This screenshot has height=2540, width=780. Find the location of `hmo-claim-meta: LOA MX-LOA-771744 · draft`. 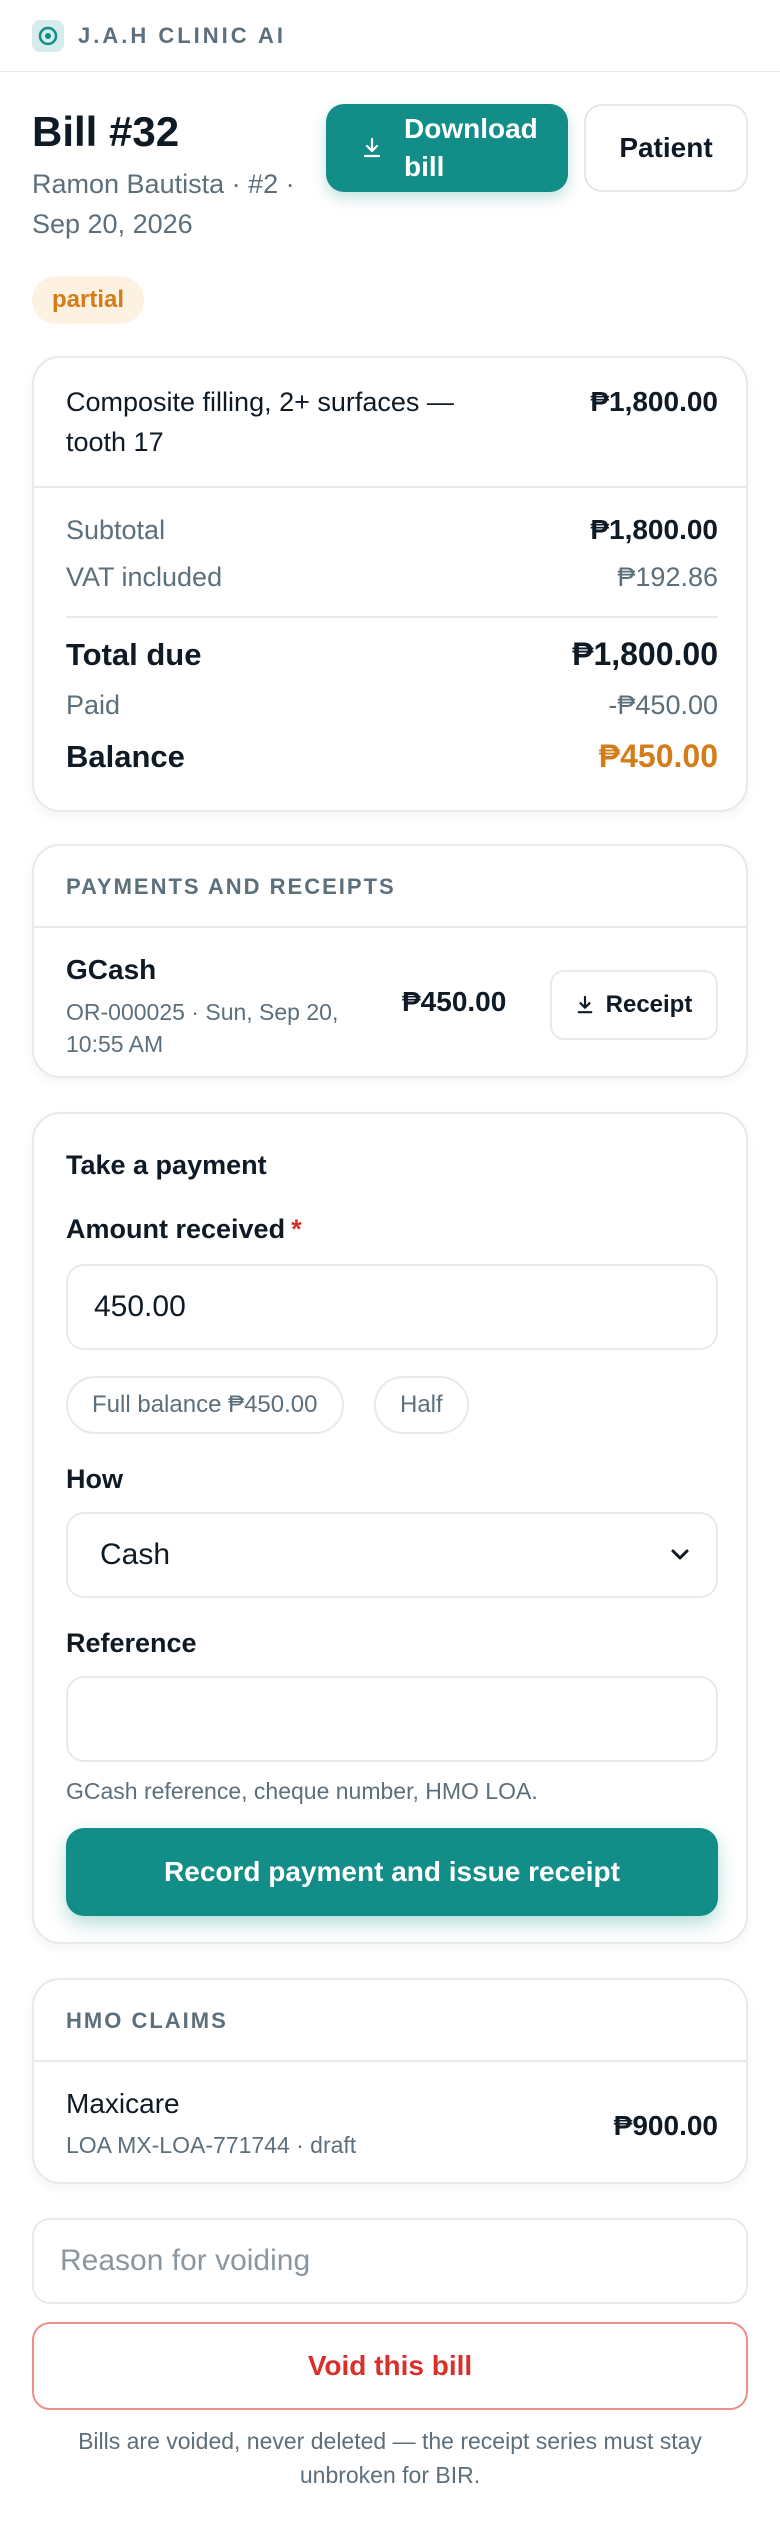

hmo-claim-meta: LOA MX-LOA-771744 · draft is located at coordinates (211, 2145).